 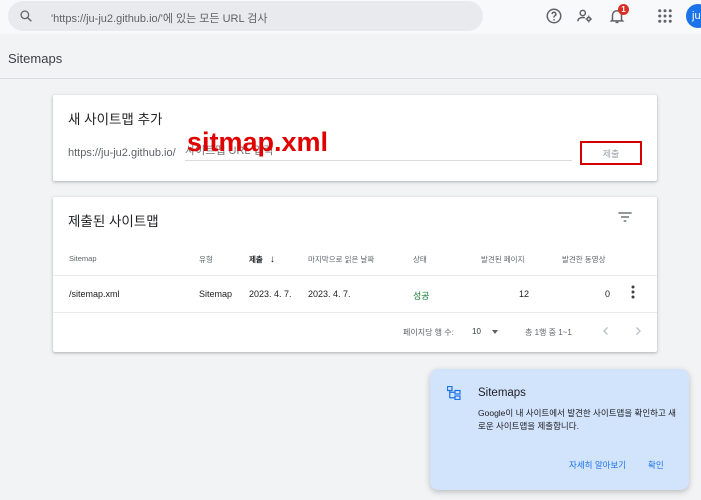 I want to click on rows-per-page-select: 10, so click(x=485, y=331).